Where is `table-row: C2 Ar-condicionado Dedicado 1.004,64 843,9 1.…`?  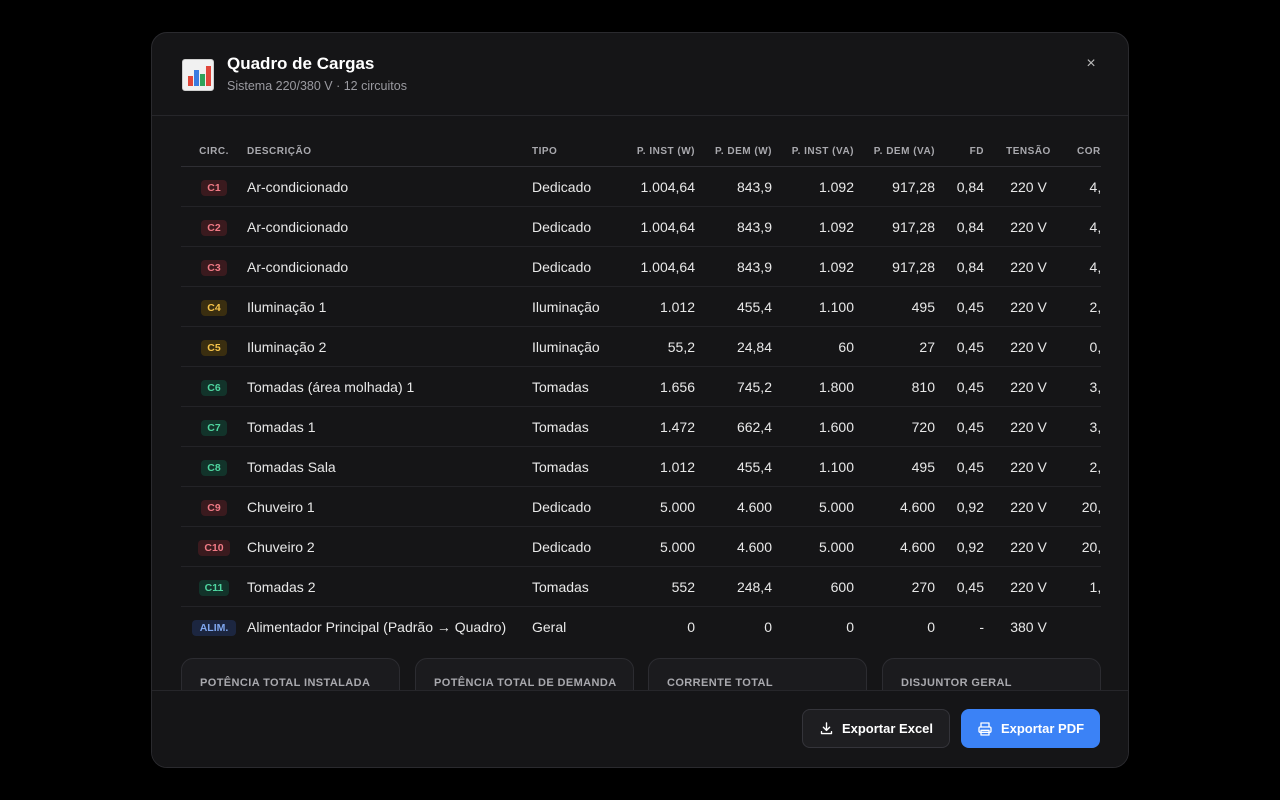
table-row: C2 Ar-condicionado Dedicado 1.004,64 843,9 1.… is located at coordinates (641, 226).